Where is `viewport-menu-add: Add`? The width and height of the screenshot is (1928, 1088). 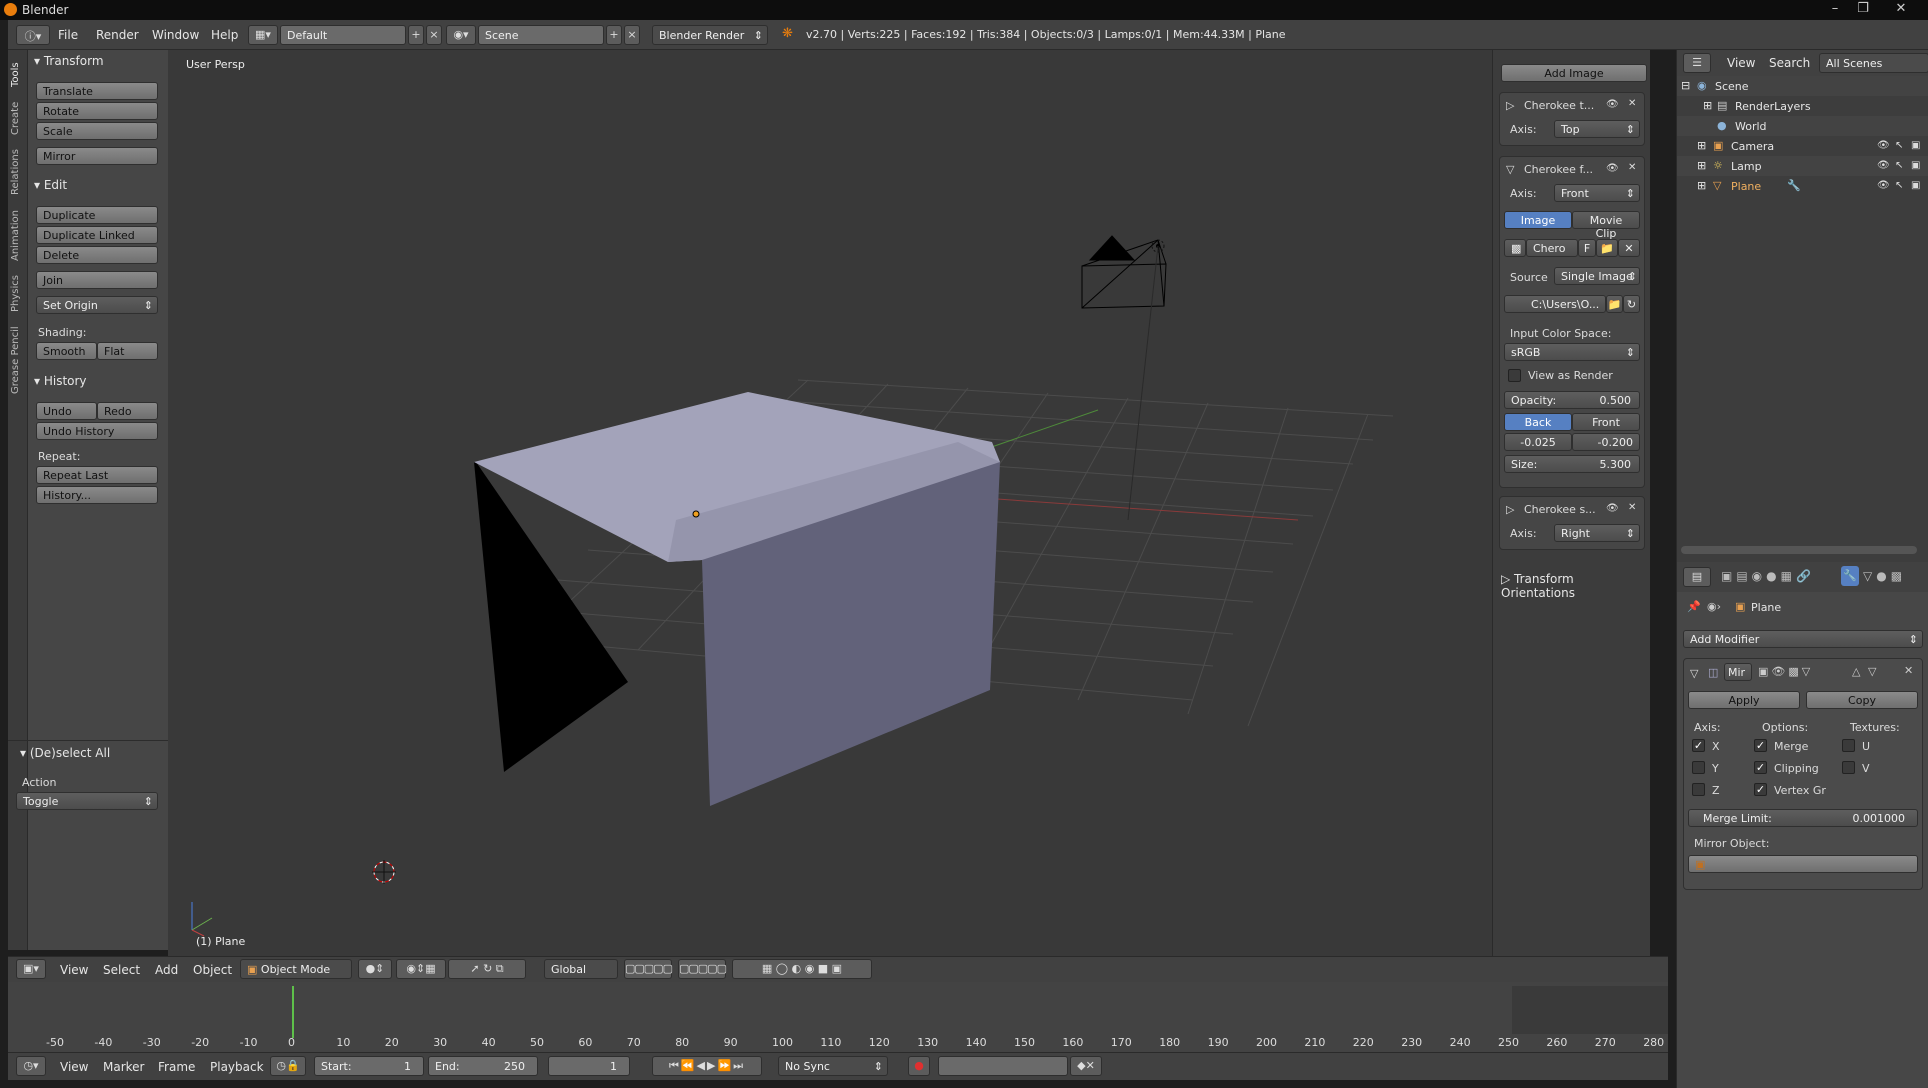 viewport-menu-add: Add is located at coordinates (166, 970).